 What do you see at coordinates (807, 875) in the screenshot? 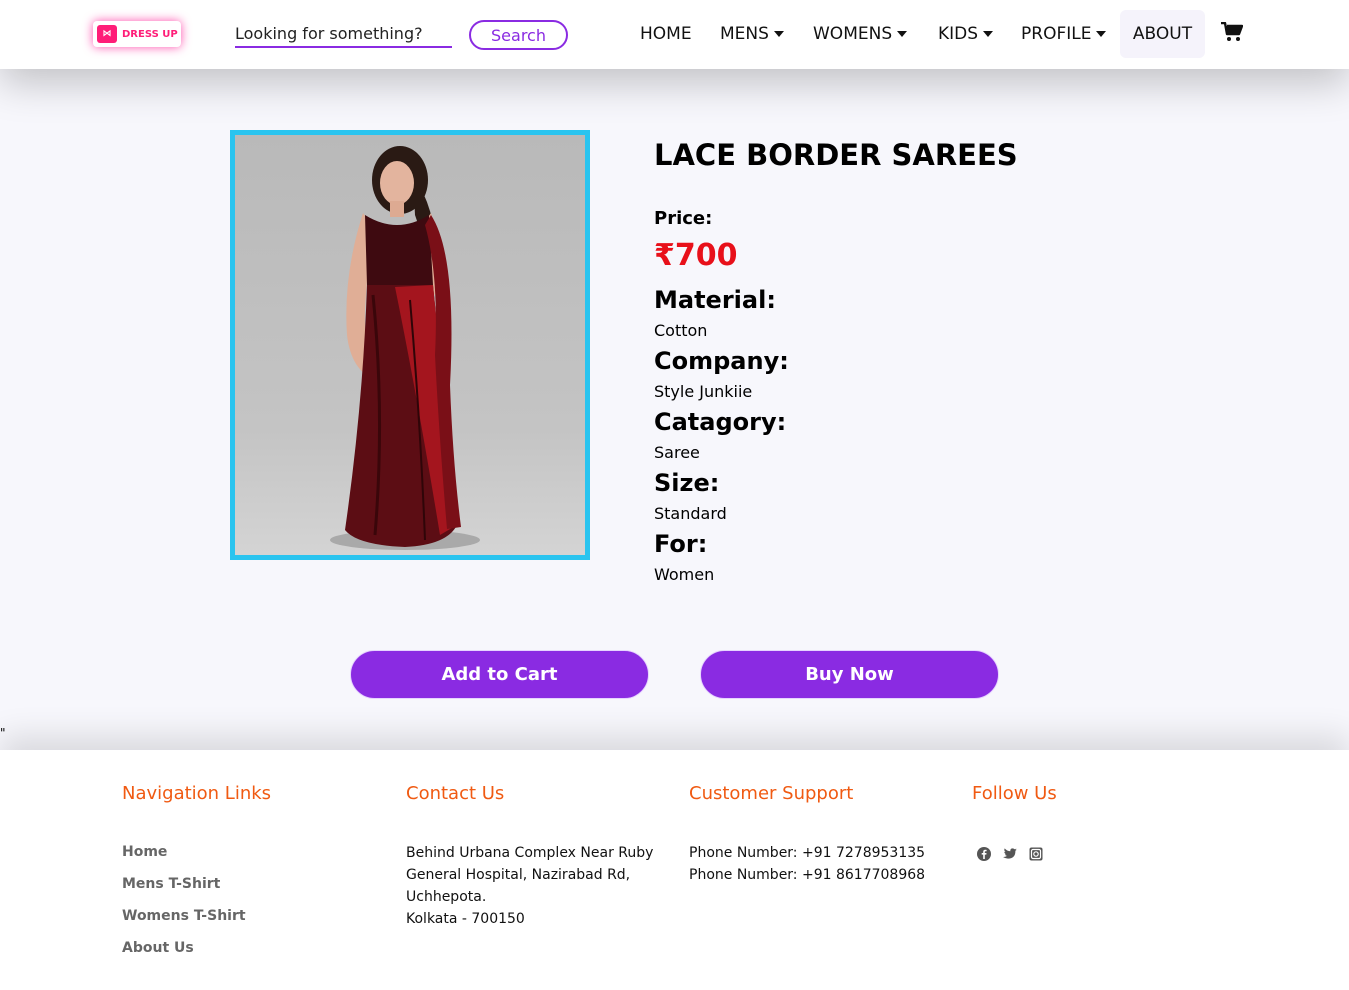
I see `phone-number: Phone Number: +91 8617708968` at bounding box center [807, 875].